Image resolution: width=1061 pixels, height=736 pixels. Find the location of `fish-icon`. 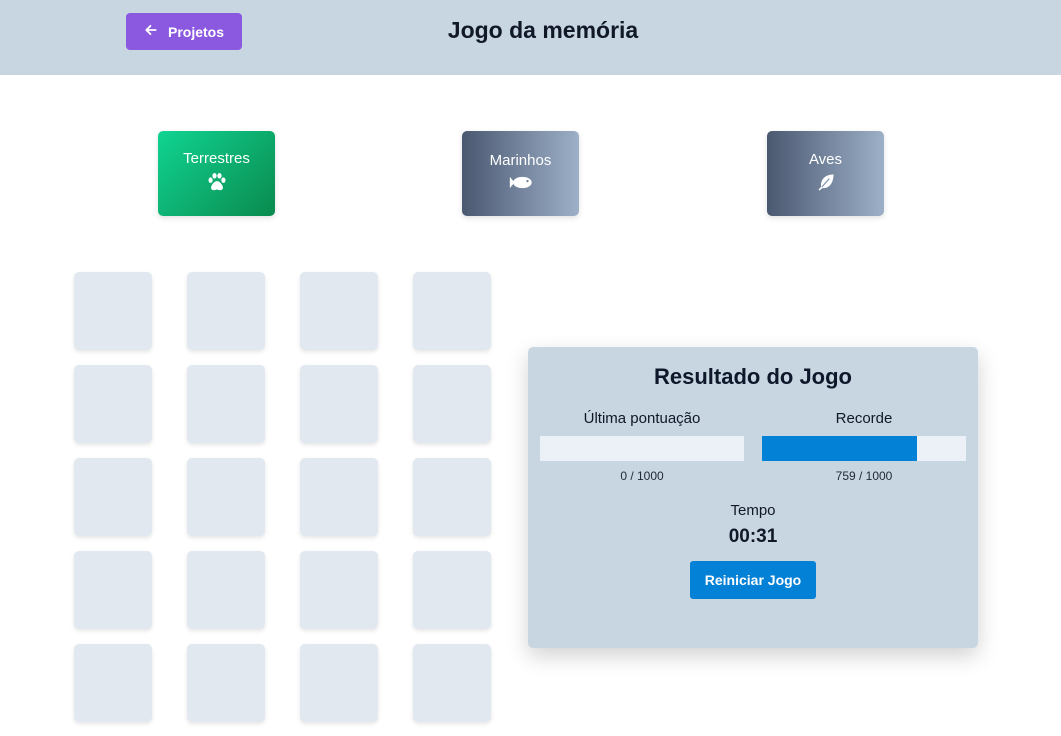

fish-icon is located at coordinates (521, 184).